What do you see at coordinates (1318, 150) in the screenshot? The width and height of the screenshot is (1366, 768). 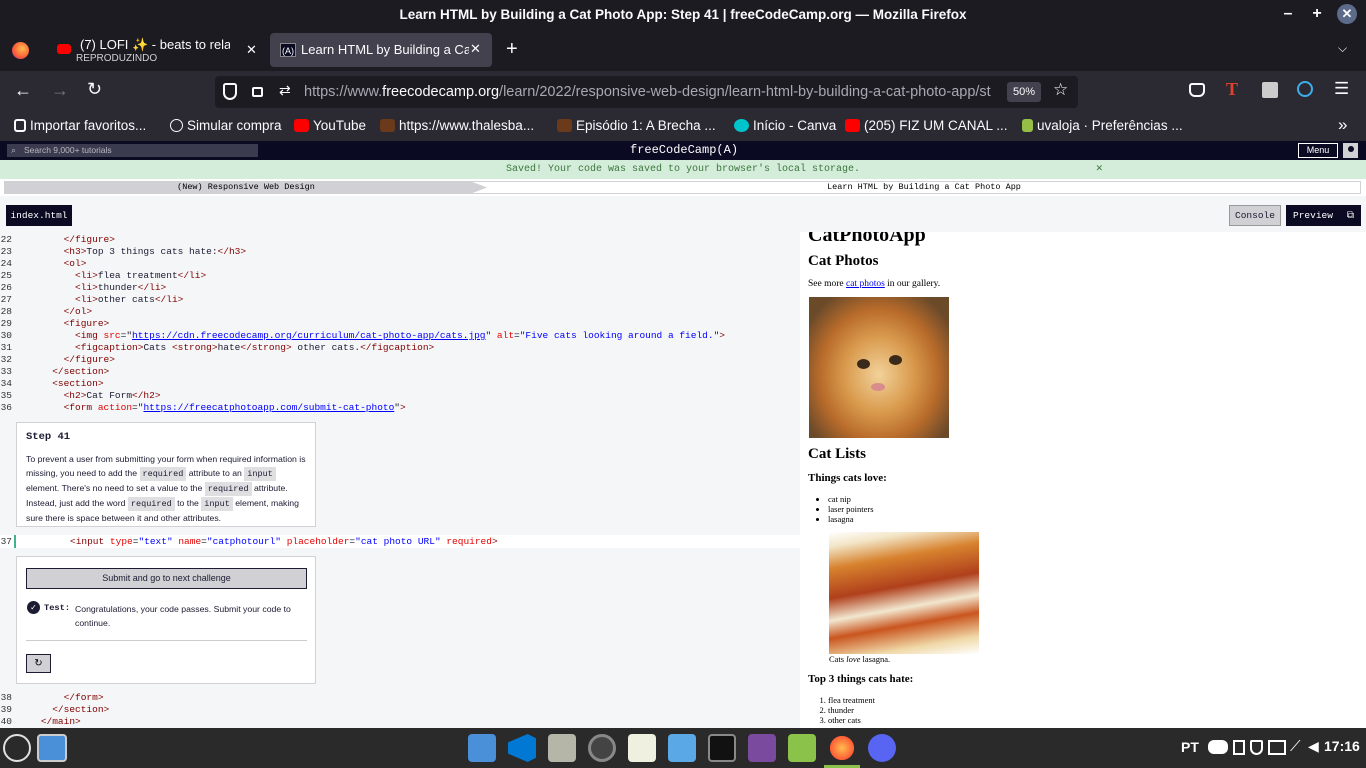 I see `menu-button: Menu` at bounding box center [1318, 150].